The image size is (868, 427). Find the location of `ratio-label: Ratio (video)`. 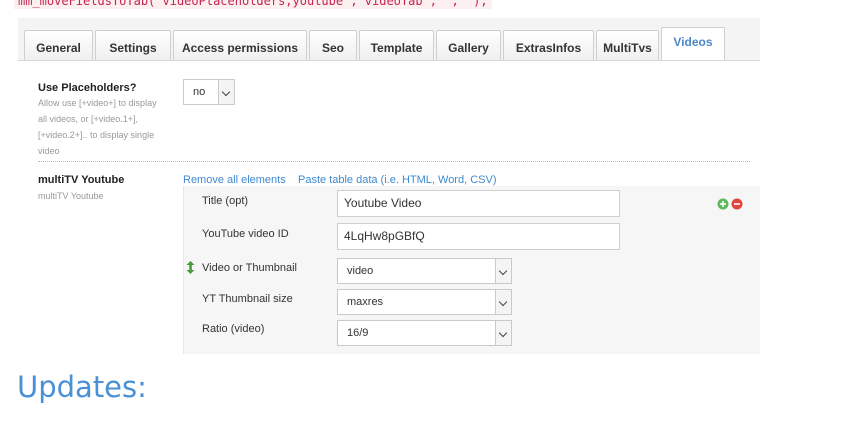

ratio-label: Ratio (video) is located at coordinates (233, 329).